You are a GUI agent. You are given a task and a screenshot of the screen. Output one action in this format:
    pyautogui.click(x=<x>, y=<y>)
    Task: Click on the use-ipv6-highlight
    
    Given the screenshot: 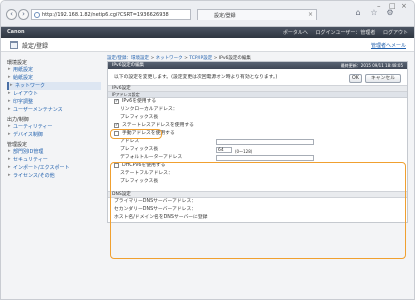 What is the action you would take?
    pyautogui.click(x=136, y=134)
    